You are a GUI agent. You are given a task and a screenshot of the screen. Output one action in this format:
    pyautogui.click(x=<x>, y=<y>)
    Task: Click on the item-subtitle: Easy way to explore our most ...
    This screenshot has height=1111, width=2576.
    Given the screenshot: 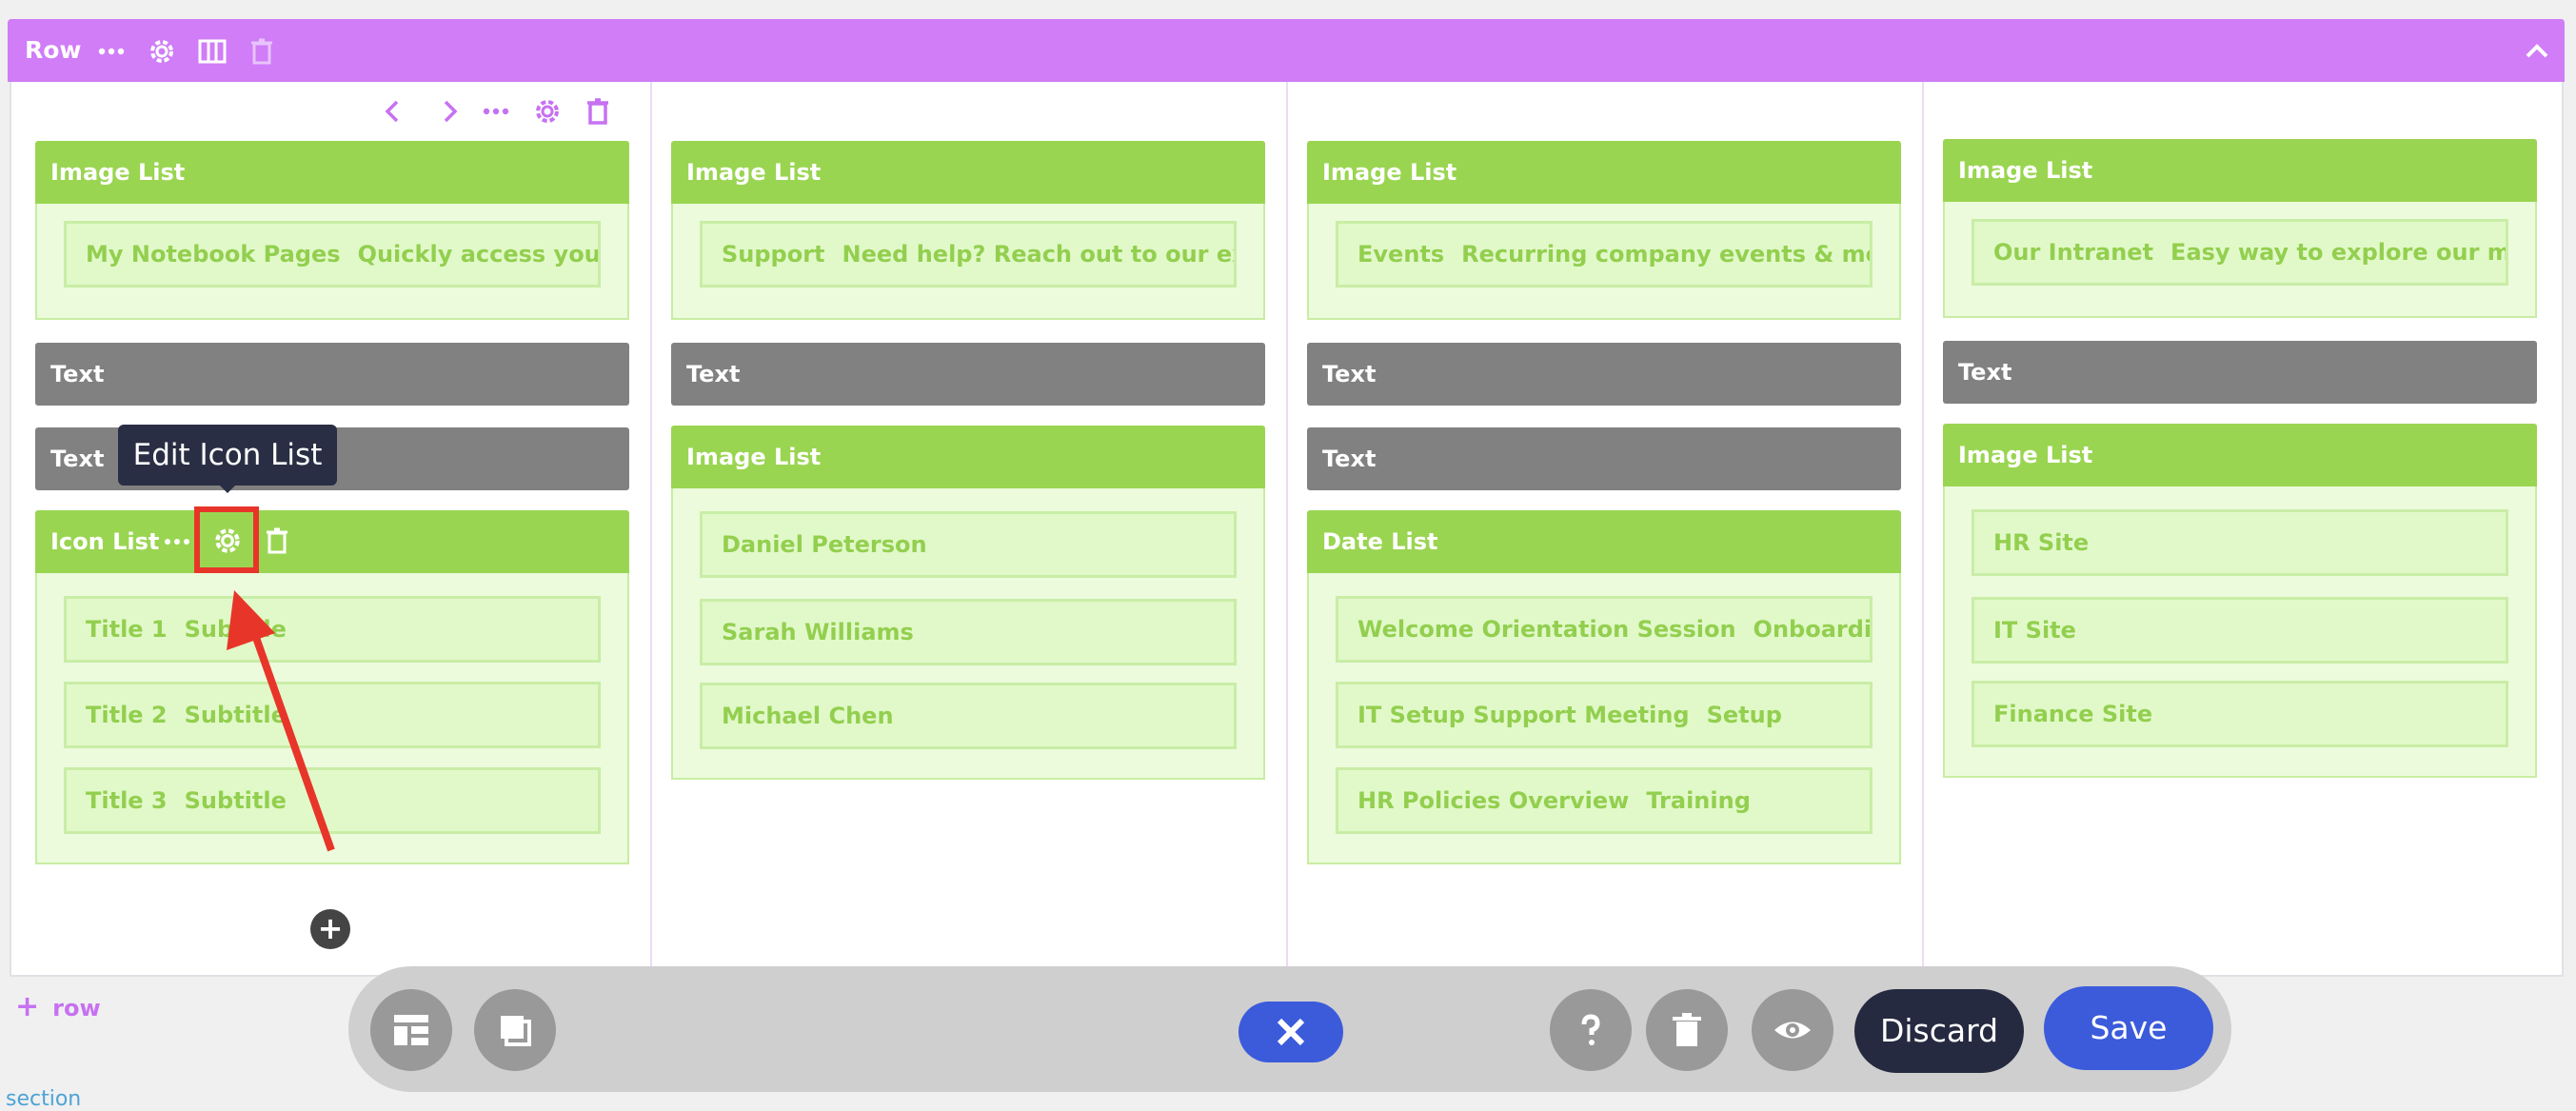 What is the action you would take?
    pyautogui.click(x=2338, y=252)
    